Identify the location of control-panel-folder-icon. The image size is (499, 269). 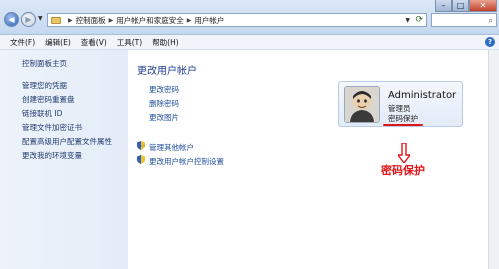
(56, 20).